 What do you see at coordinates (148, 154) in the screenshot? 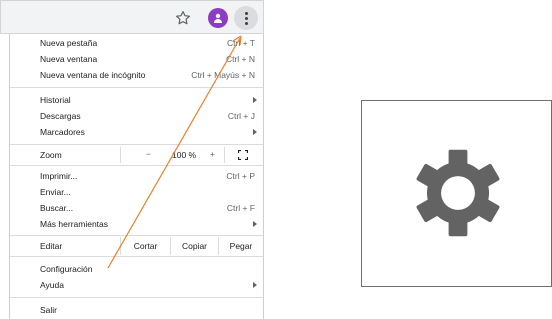
I see `zoom-out-button: −` at bounding box center [148, 154].